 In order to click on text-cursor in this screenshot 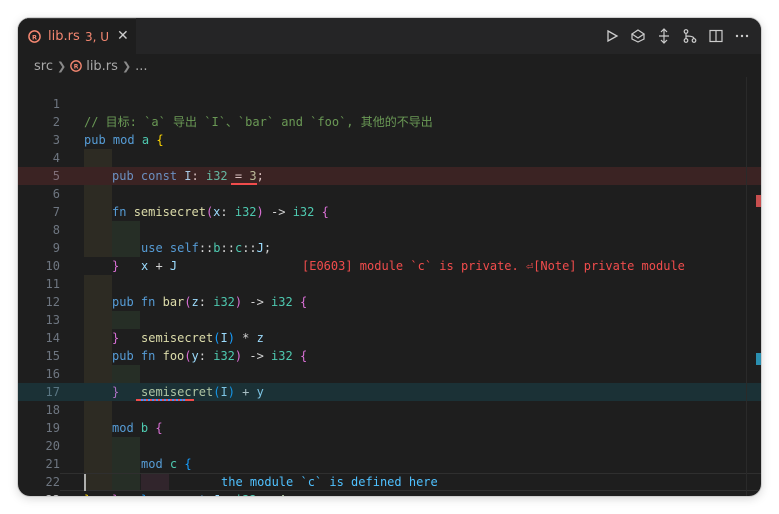, I will do `click(85, 482)`.